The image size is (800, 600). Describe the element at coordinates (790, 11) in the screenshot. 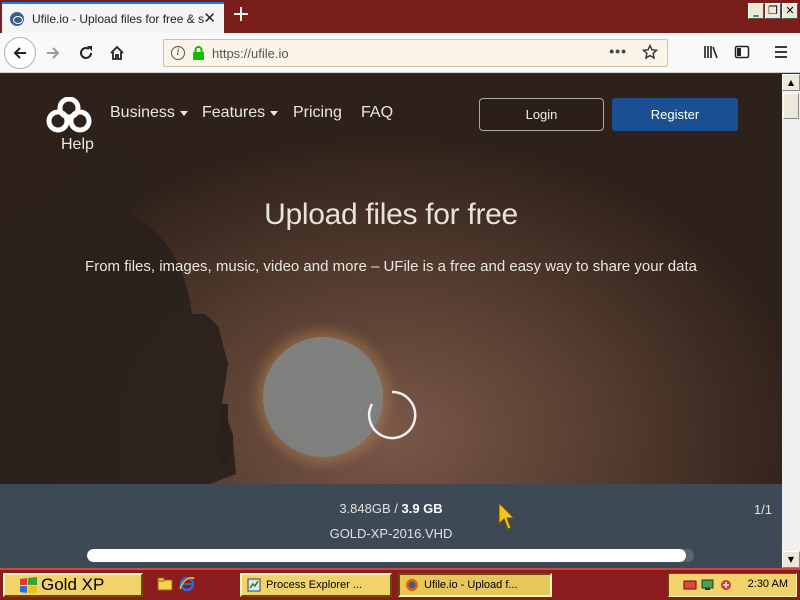

I see `close-window-icon: ✕` at that location.